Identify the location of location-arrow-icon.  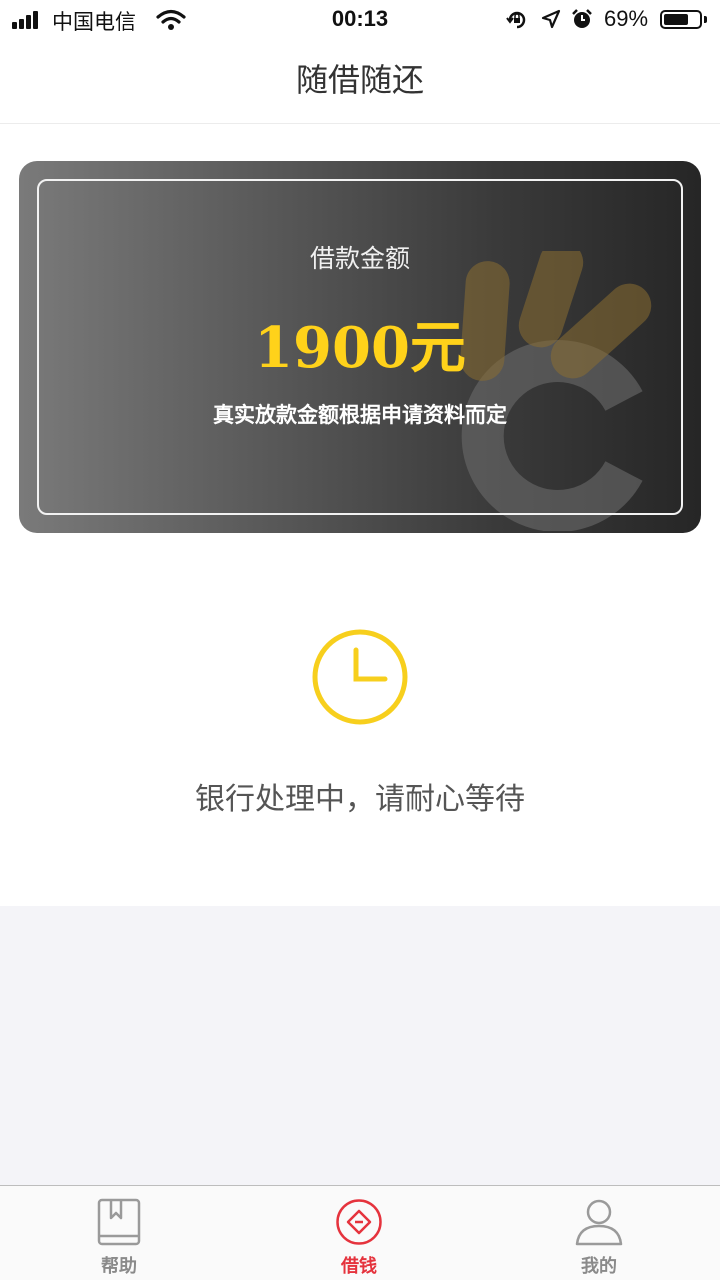
(551, 19).